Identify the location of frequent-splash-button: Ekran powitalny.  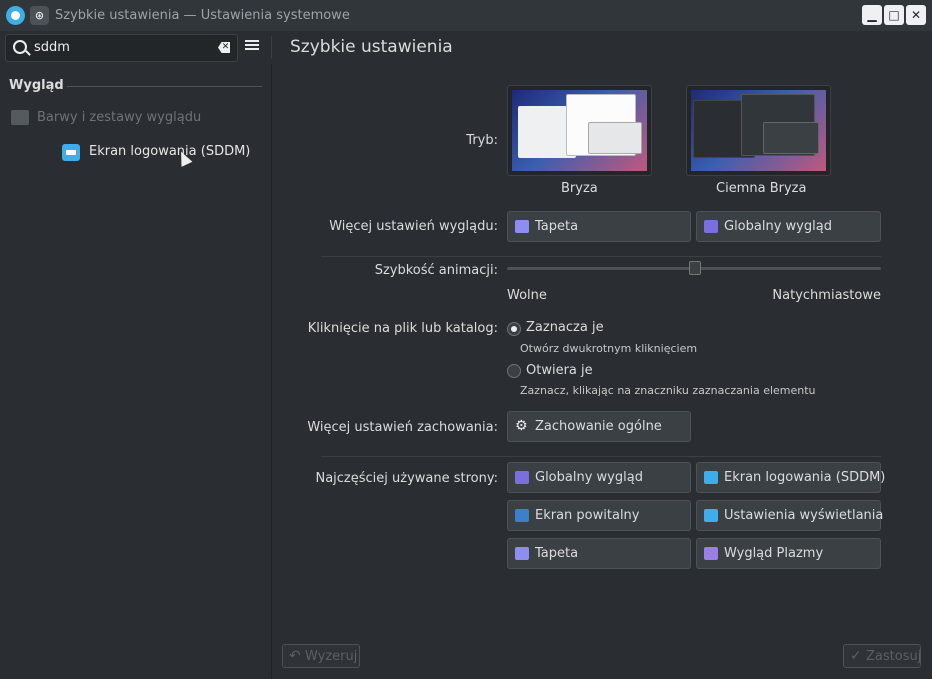
(599, 515).